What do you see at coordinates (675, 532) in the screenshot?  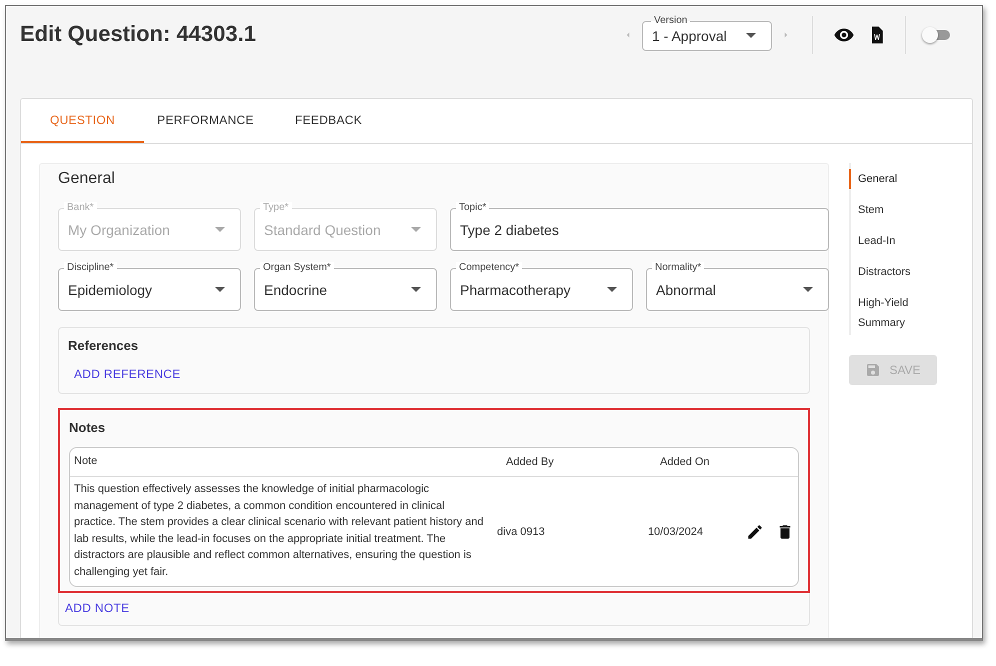 I see `table-cell-text: 10/03/2024` at bounding box center [675, 532].